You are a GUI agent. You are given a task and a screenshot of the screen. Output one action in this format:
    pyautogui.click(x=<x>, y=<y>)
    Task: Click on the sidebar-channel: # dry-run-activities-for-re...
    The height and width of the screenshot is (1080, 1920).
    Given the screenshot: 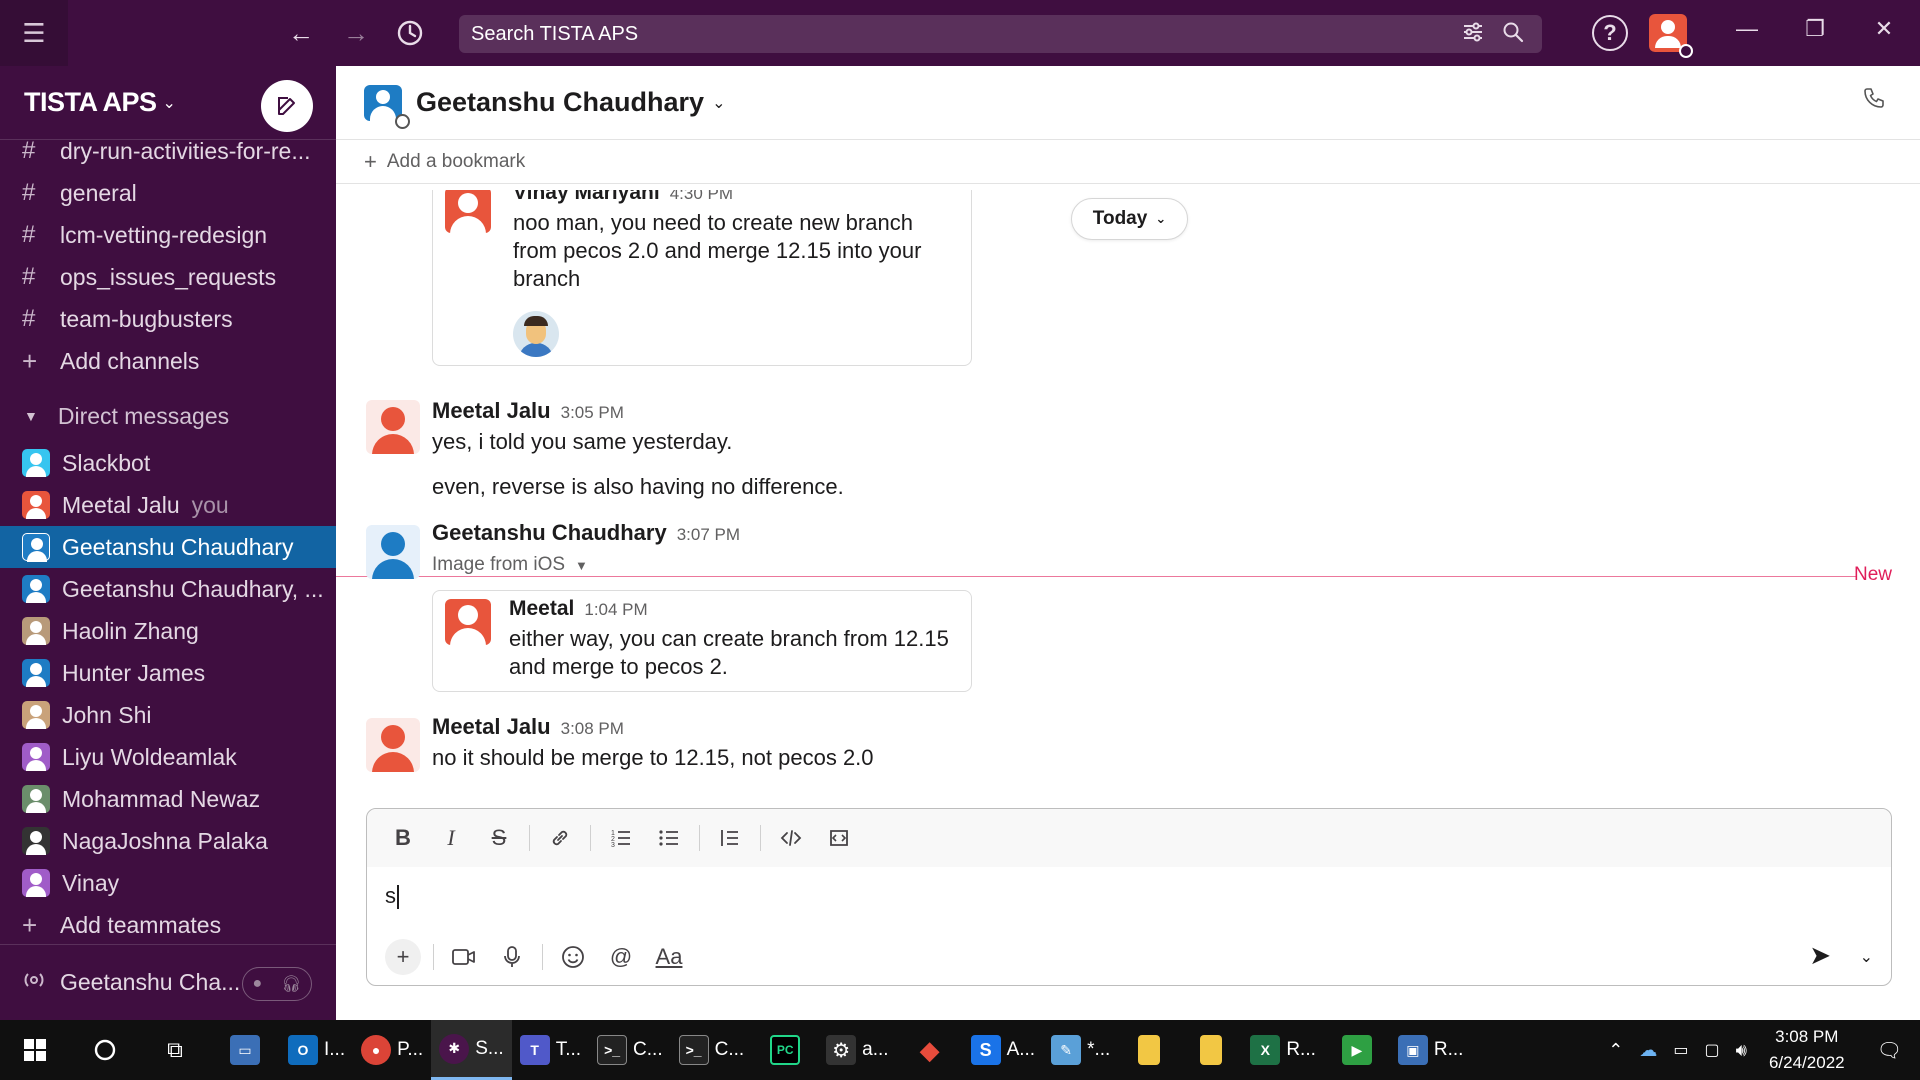 What is the action you would take?
    pyautogui.click(x=168, y=151)
    